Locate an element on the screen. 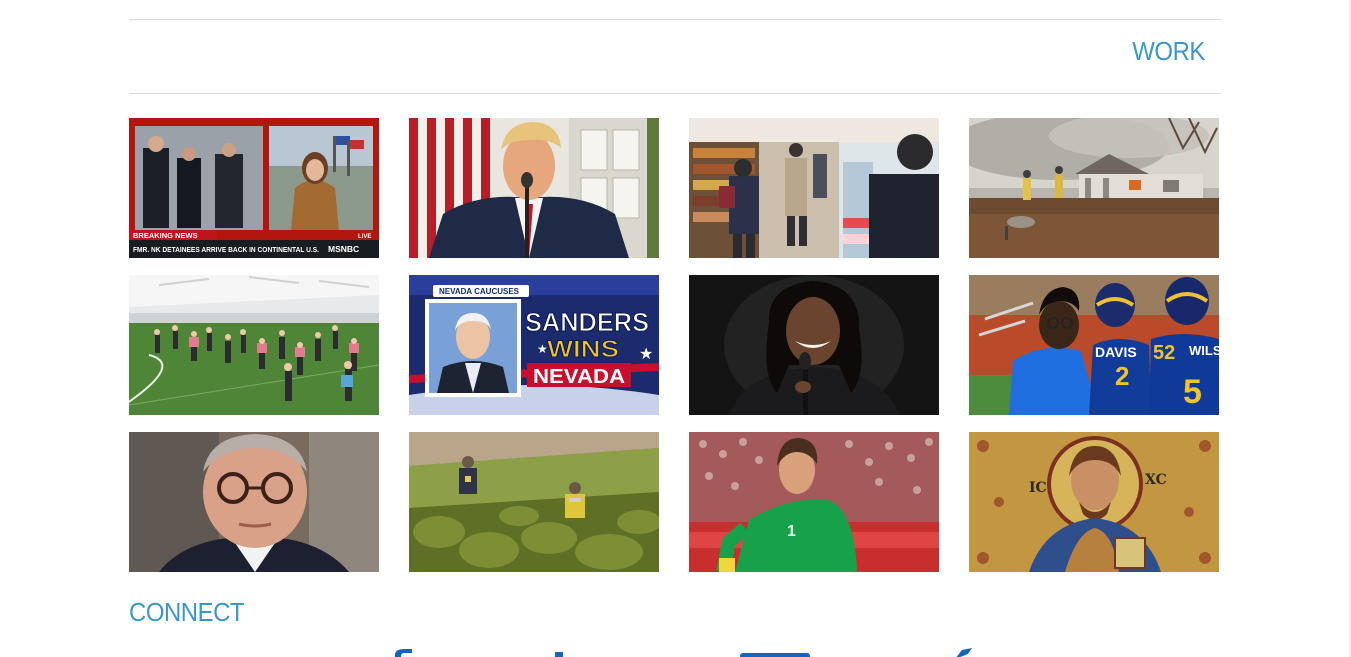  graphic-headline-line3: NEVADA is located at coordinates (579, 377).